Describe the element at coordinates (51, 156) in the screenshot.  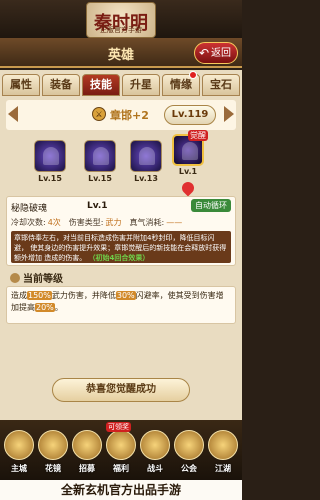
I see `skill-1-icon` at that location.